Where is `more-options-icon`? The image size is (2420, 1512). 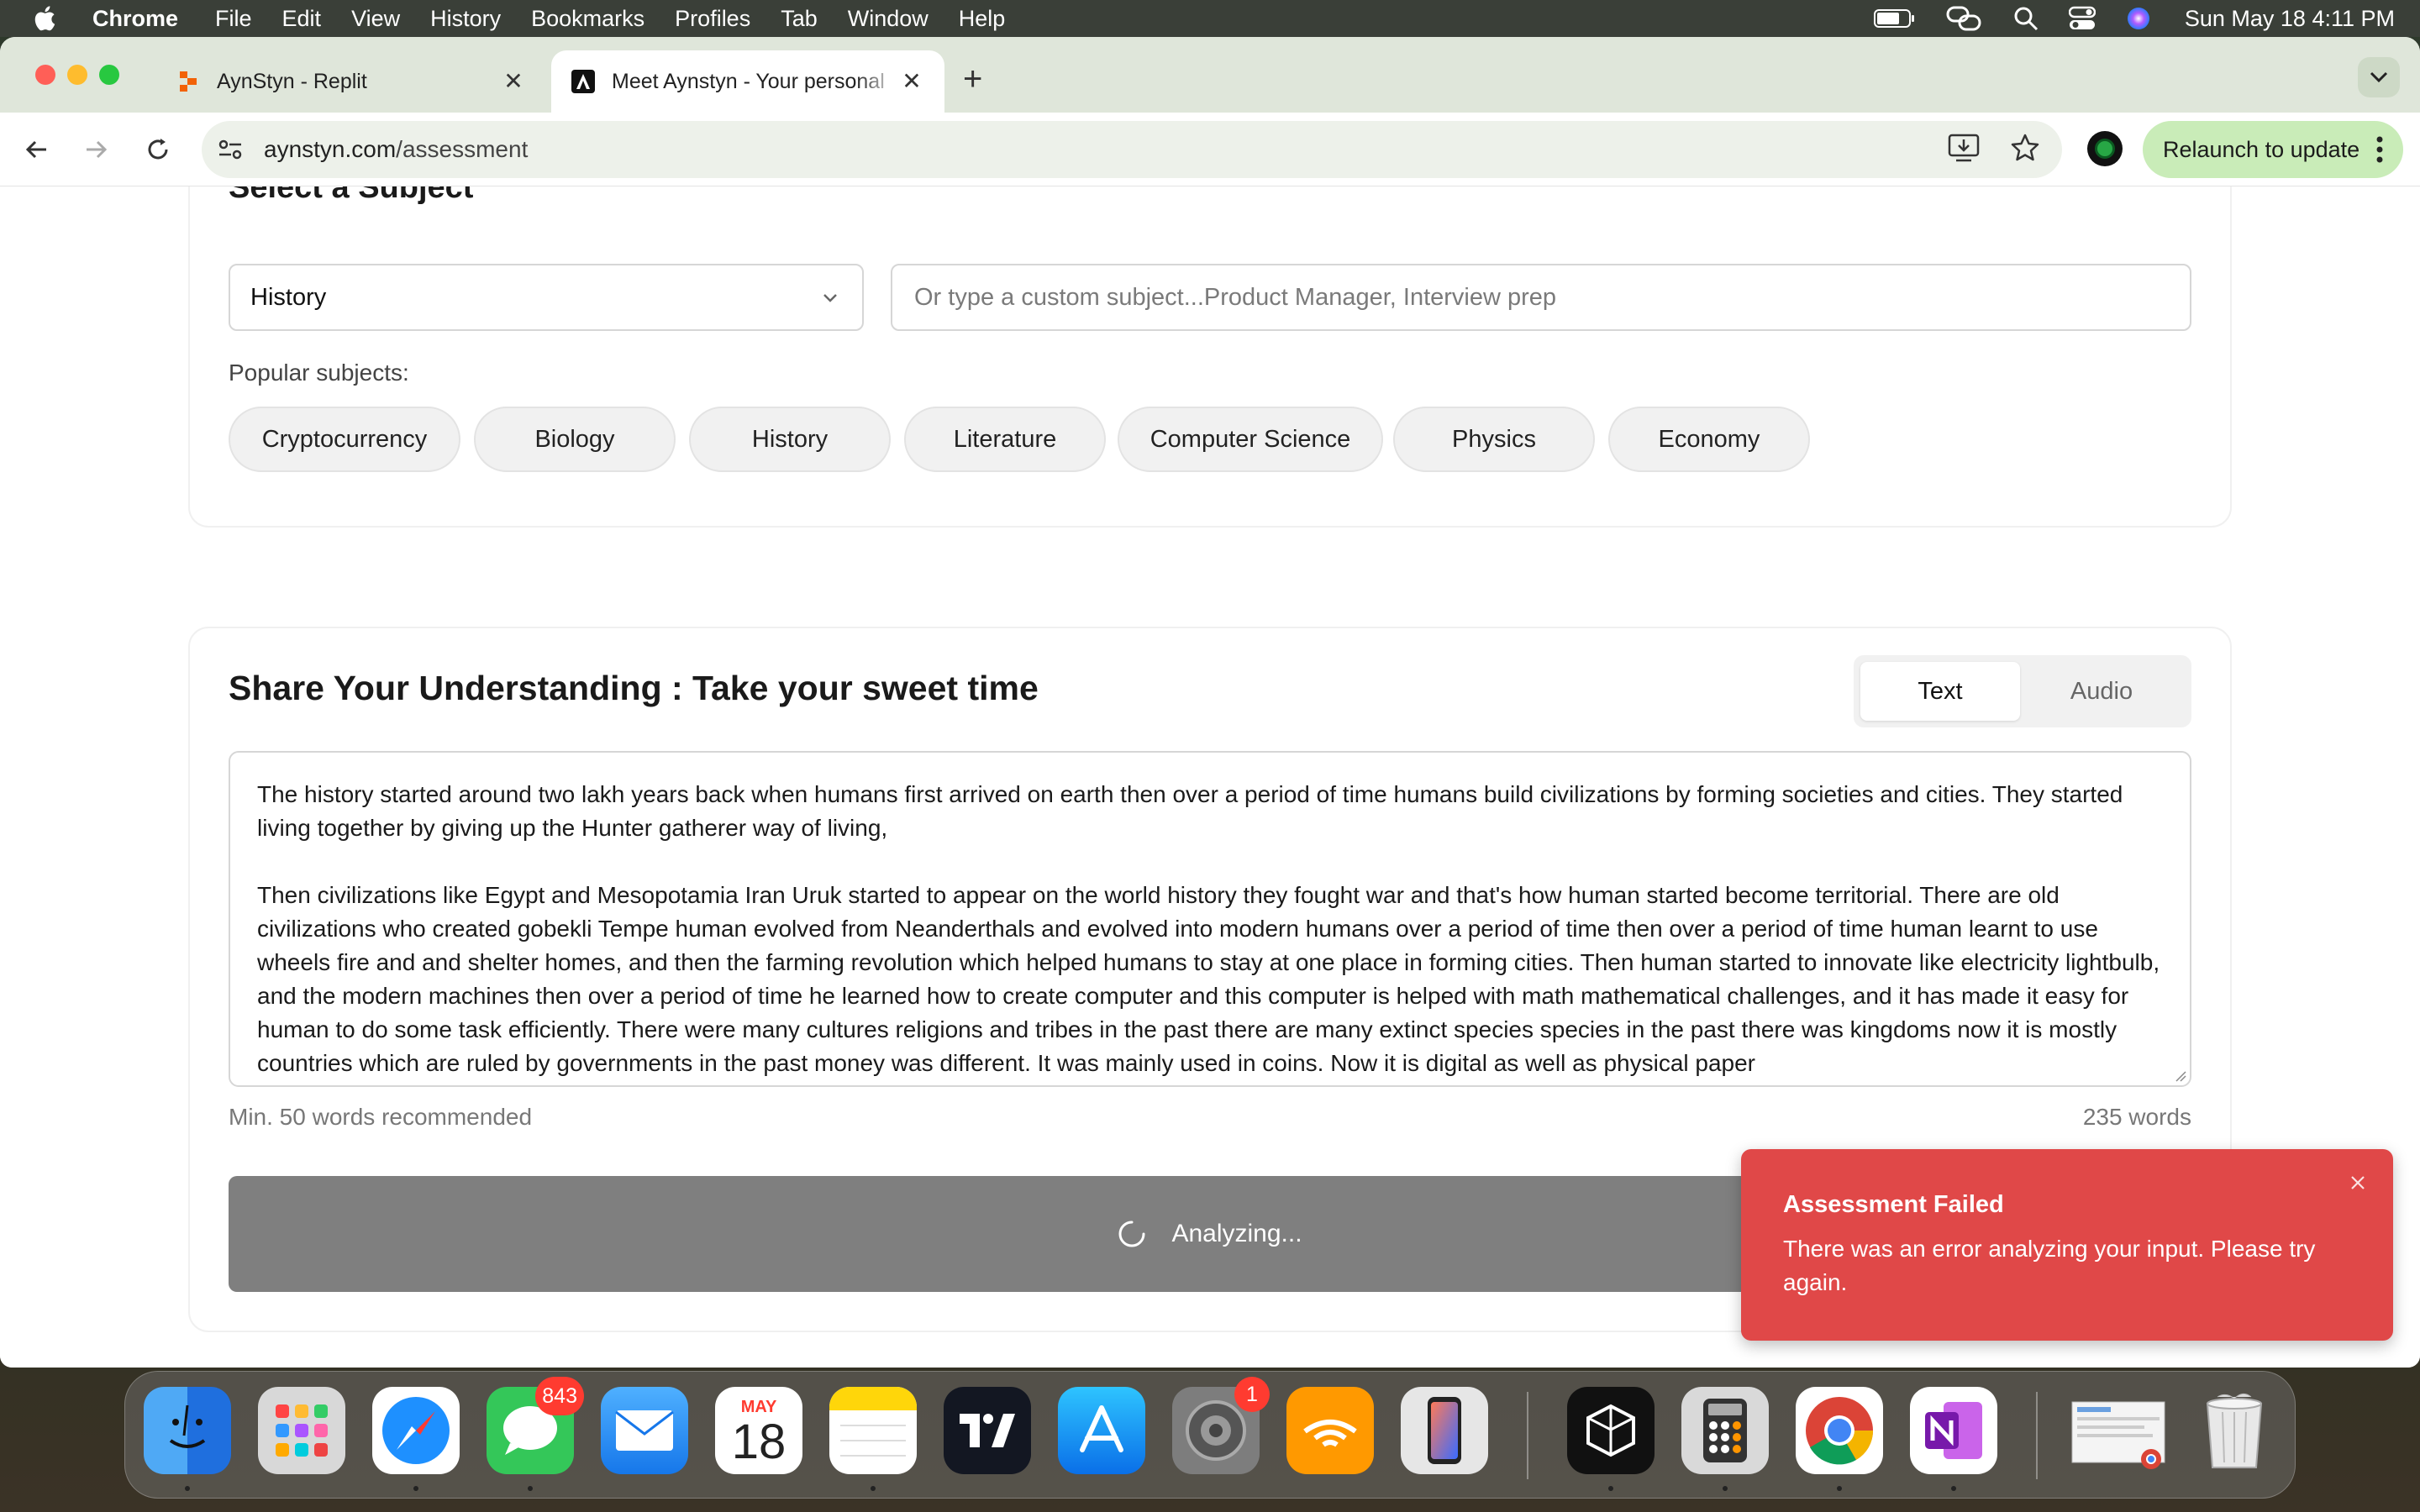
more-options-icon is located at coordinates (2380, 149).